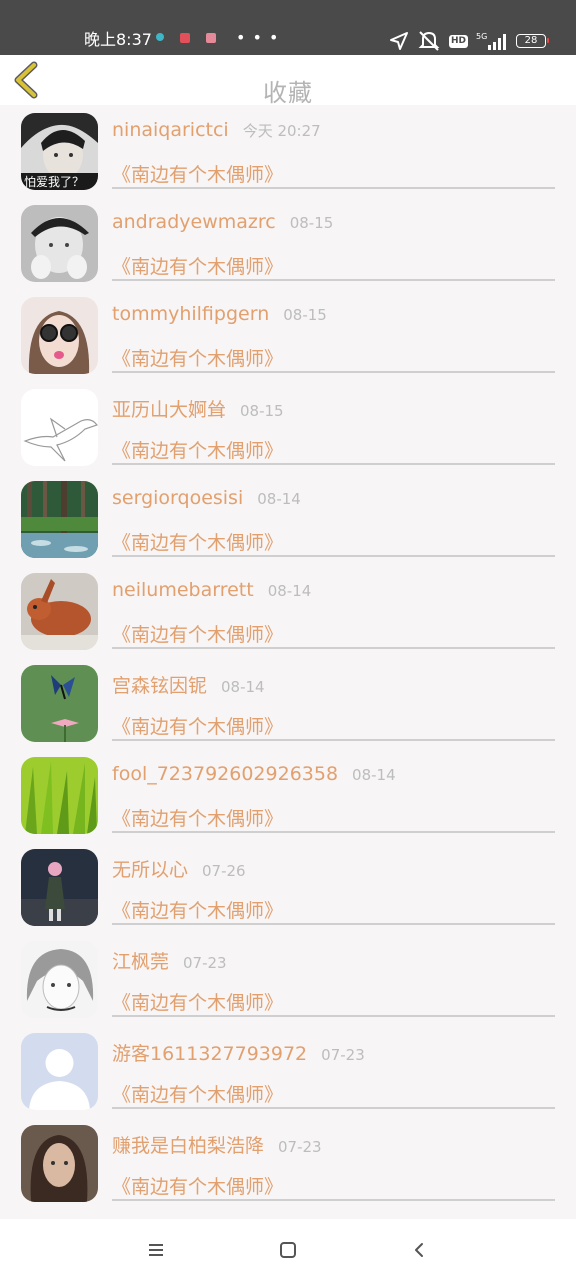 The height and width of the screenshot is (1280, 576). I want to click on username: 亚历山大婀耸 08-15, so click(198, 408).